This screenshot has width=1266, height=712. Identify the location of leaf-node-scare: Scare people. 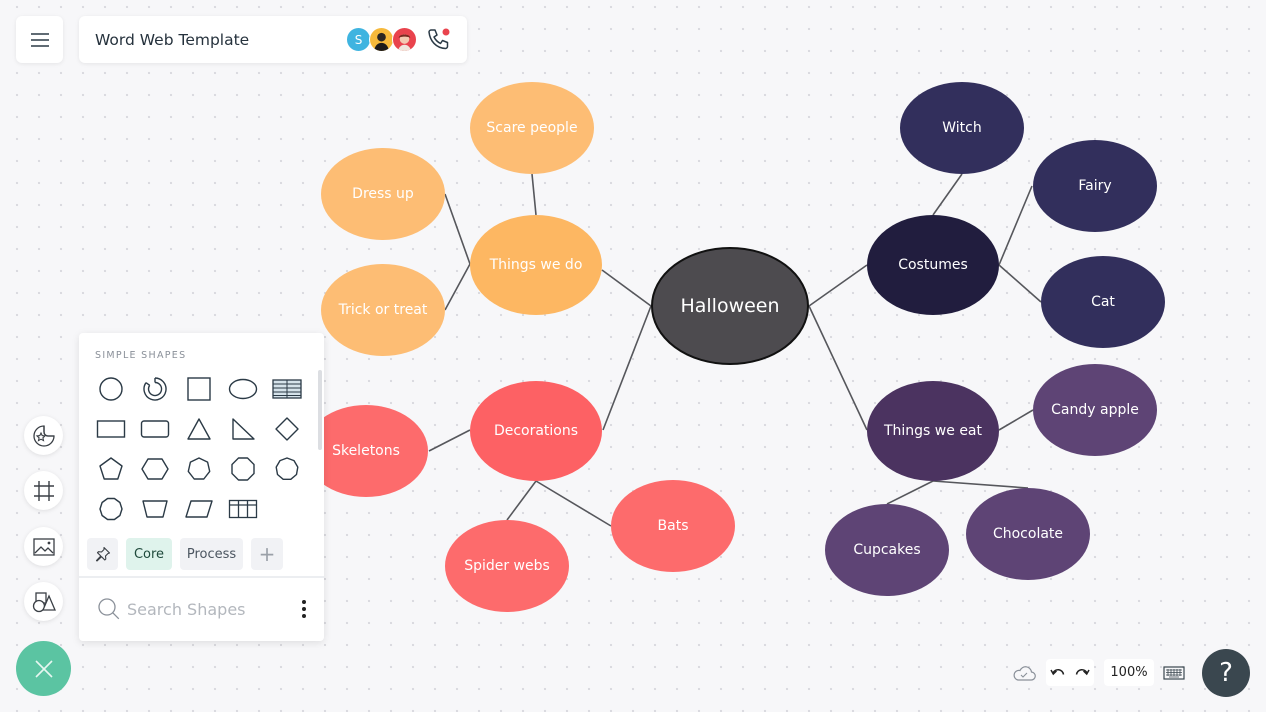
(532, 128).